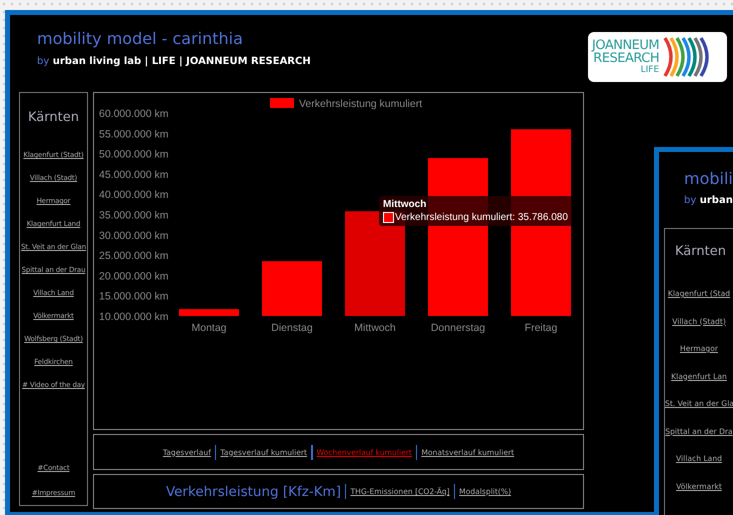 This screenshot has width=733, height=515. Describe the element at coordinates (282, 103) in the screenshot. I see `legend-swatch` at that location.